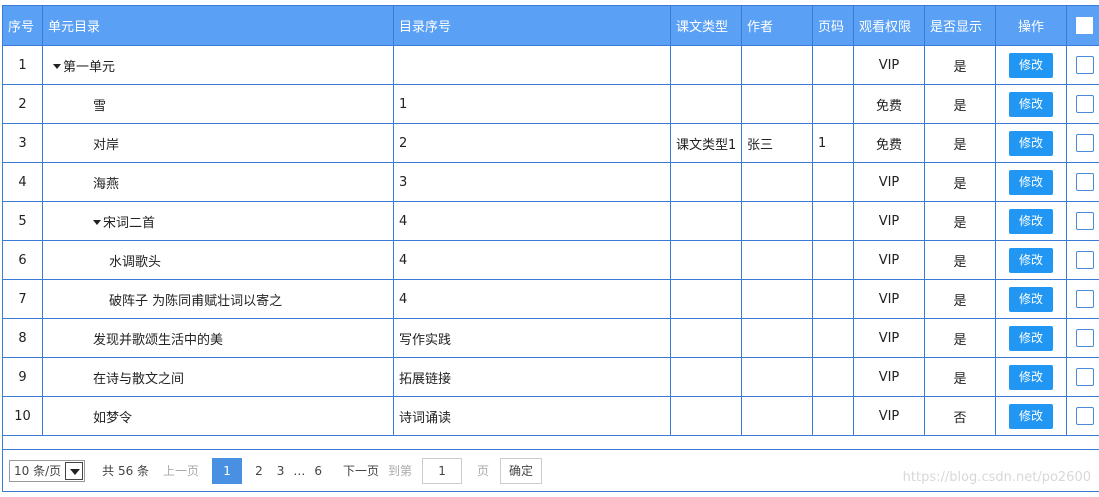  I want to click on table-footer-spacer, so click(550, 442).